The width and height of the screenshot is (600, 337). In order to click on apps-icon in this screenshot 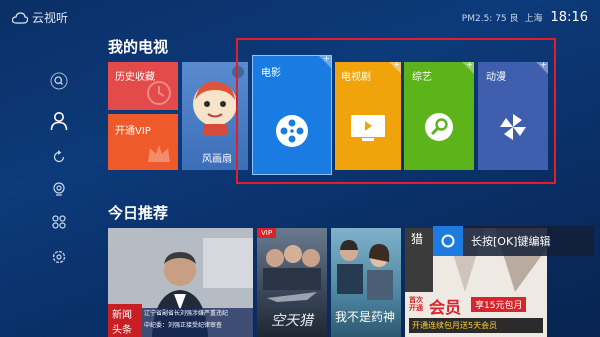, I will do `click(59, 222)`.